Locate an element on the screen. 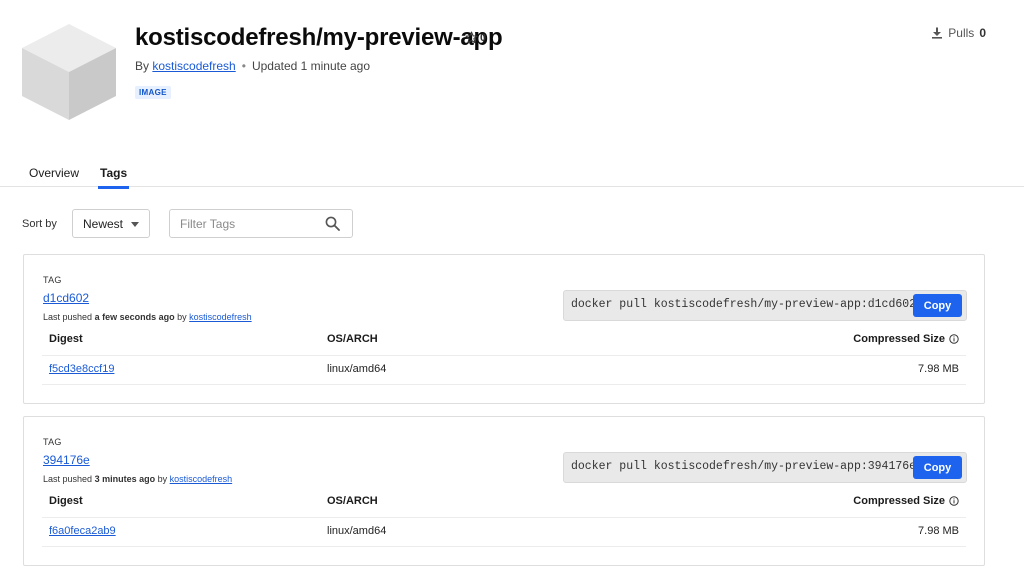  pushed-when: a few seconds ago is located at coordinates (134, 317).